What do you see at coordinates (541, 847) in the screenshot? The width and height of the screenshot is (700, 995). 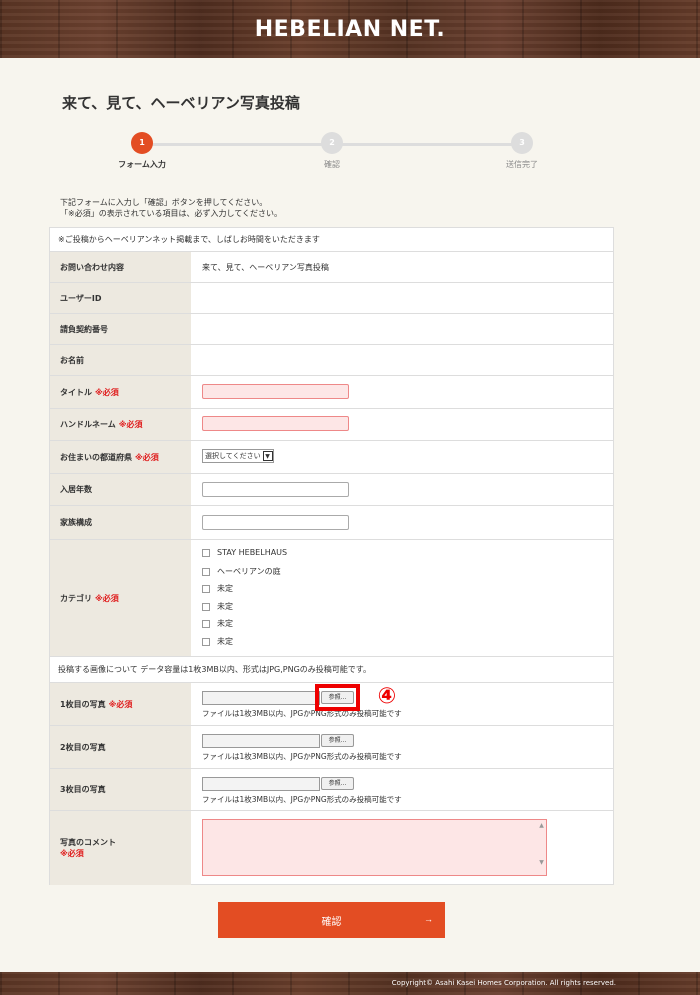 I see `textarea-scrollbar: ▲ ▼` at bounding box center [541, 847].